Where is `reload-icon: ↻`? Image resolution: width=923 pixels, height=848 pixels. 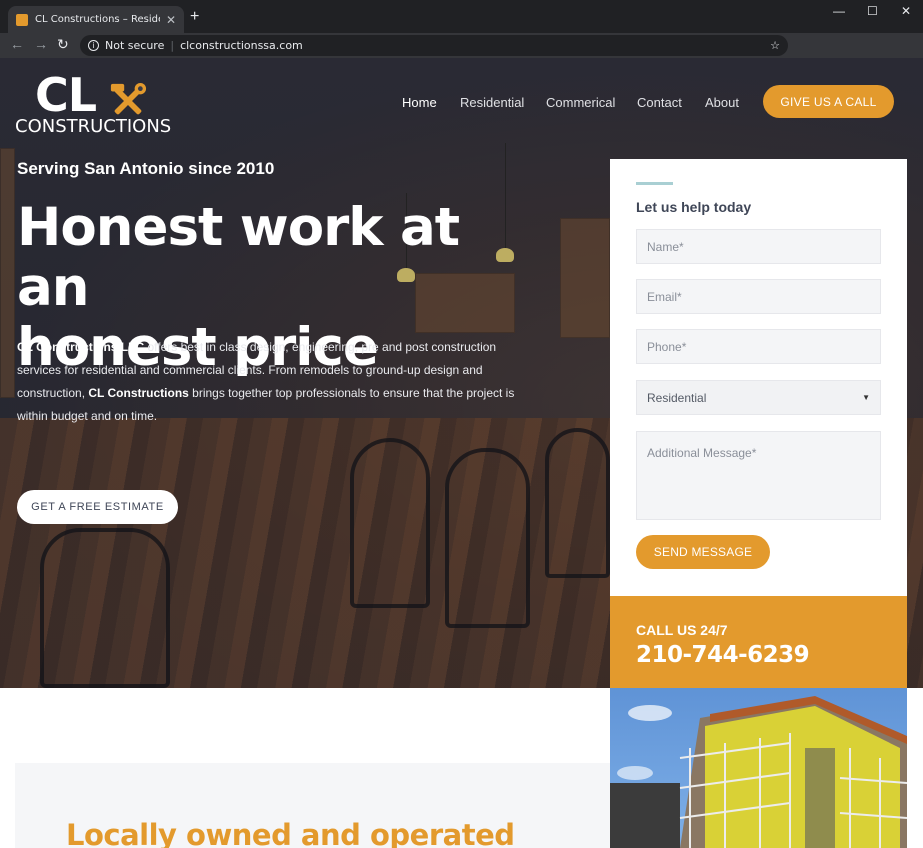 reload-icon: ↻ is located at coordinates (63, 44).